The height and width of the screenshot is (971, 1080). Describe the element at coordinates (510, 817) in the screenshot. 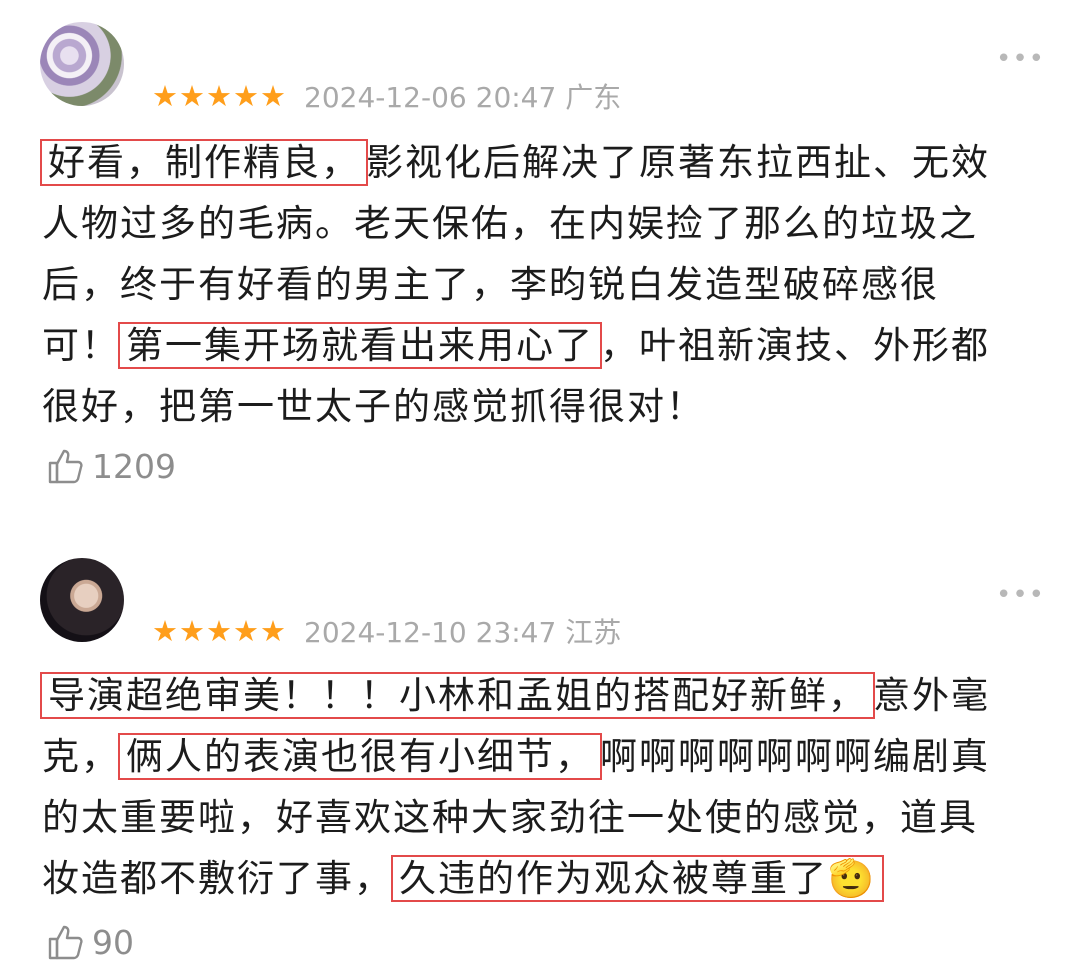

I see `text-segment: 的太重要啦，好喜欢这种大家劲往一处使的感觉，道具` at that location.